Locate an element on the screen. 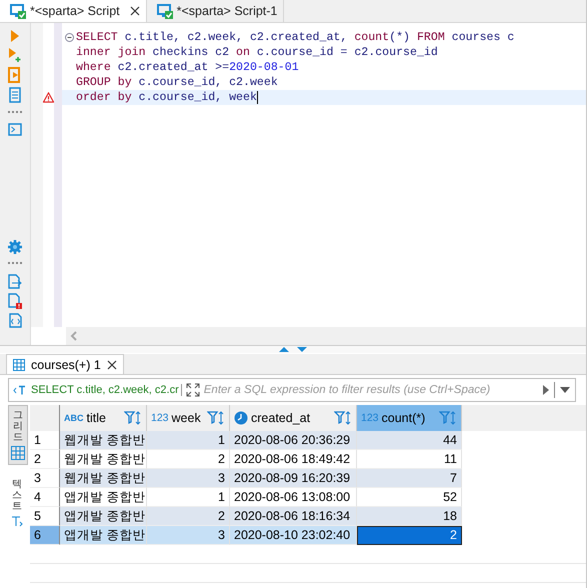 Image resolution: width=587 pixels, height=588 pixels. table-cell: 2020-08-09 16:20:39 is located at coordinates (293, 478).